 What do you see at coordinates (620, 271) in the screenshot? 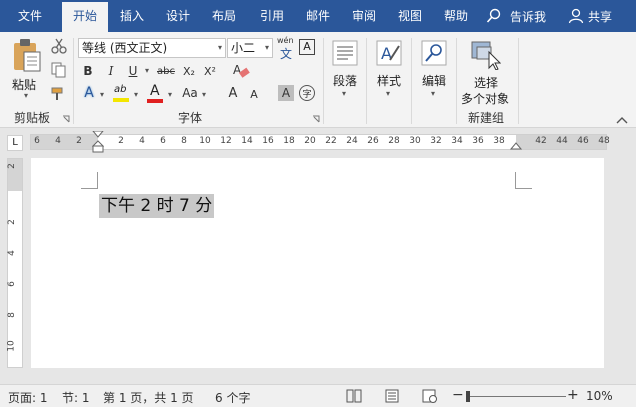
I see `vertical-scrollbar` at bounding box center [620, 271].